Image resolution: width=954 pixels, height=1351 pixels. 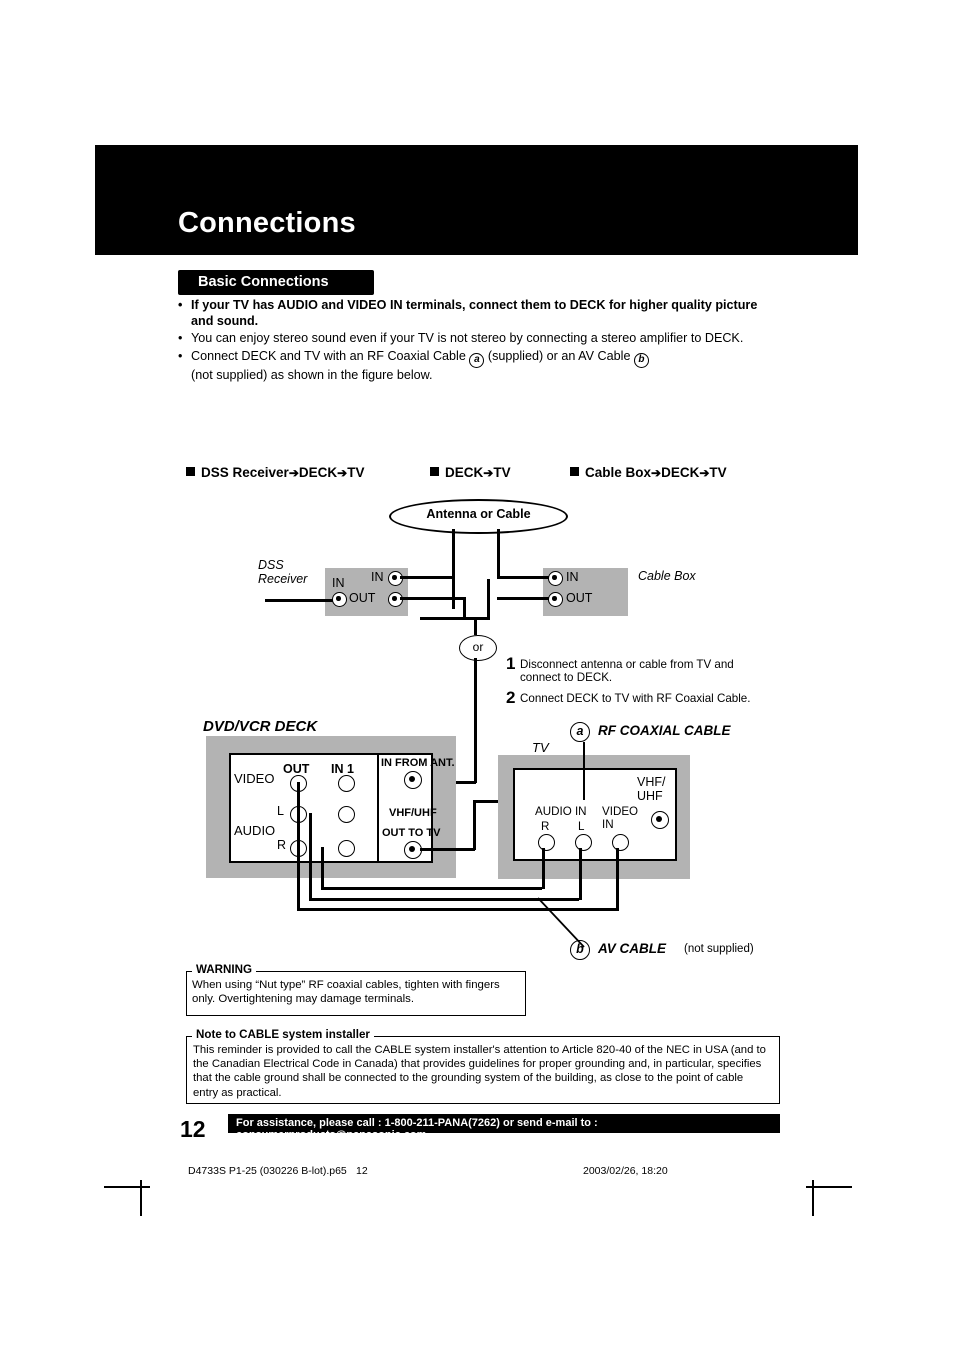 What do you see at coordinates (283, 572) in the screenshot?
I see `dss-receiver-label: DSS Receiver` at bounding box center [283, 572].